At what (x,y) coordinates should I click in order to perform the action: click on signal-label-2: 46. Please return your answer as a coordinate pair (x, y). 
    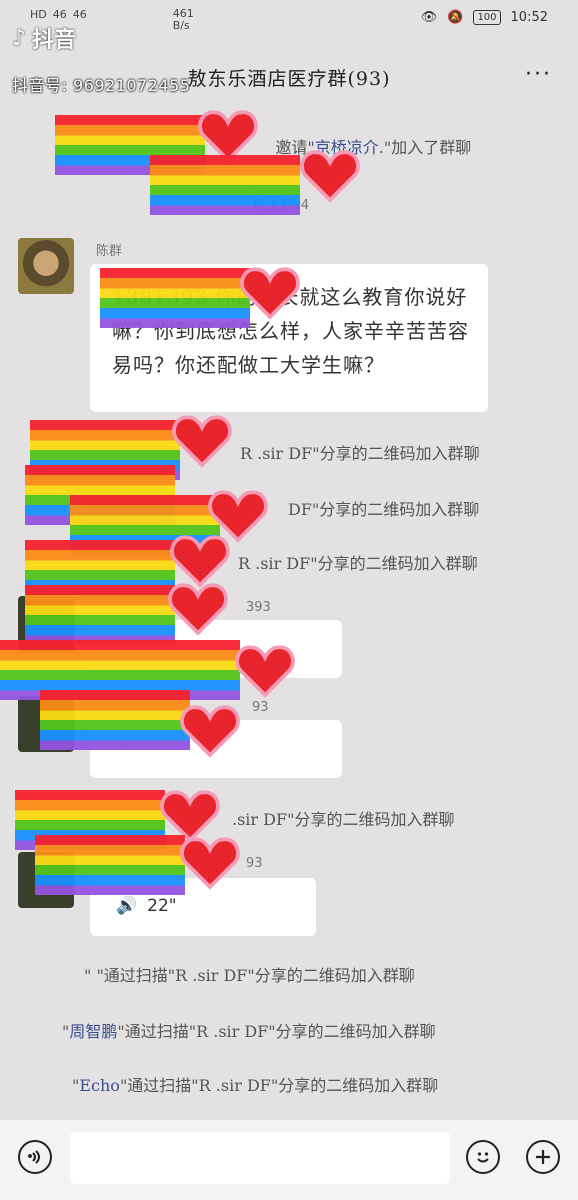
    Looking at the image, I should click on (79, 14).